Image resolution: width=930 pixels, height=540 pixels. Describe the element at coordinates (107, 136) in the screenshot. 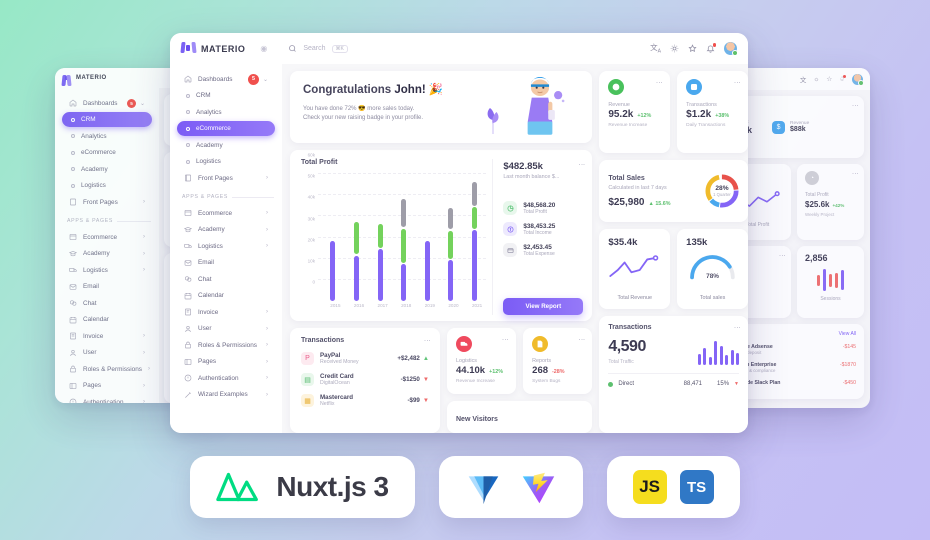

I see `left-sidebar-item-analytics: Analytics` at that location.